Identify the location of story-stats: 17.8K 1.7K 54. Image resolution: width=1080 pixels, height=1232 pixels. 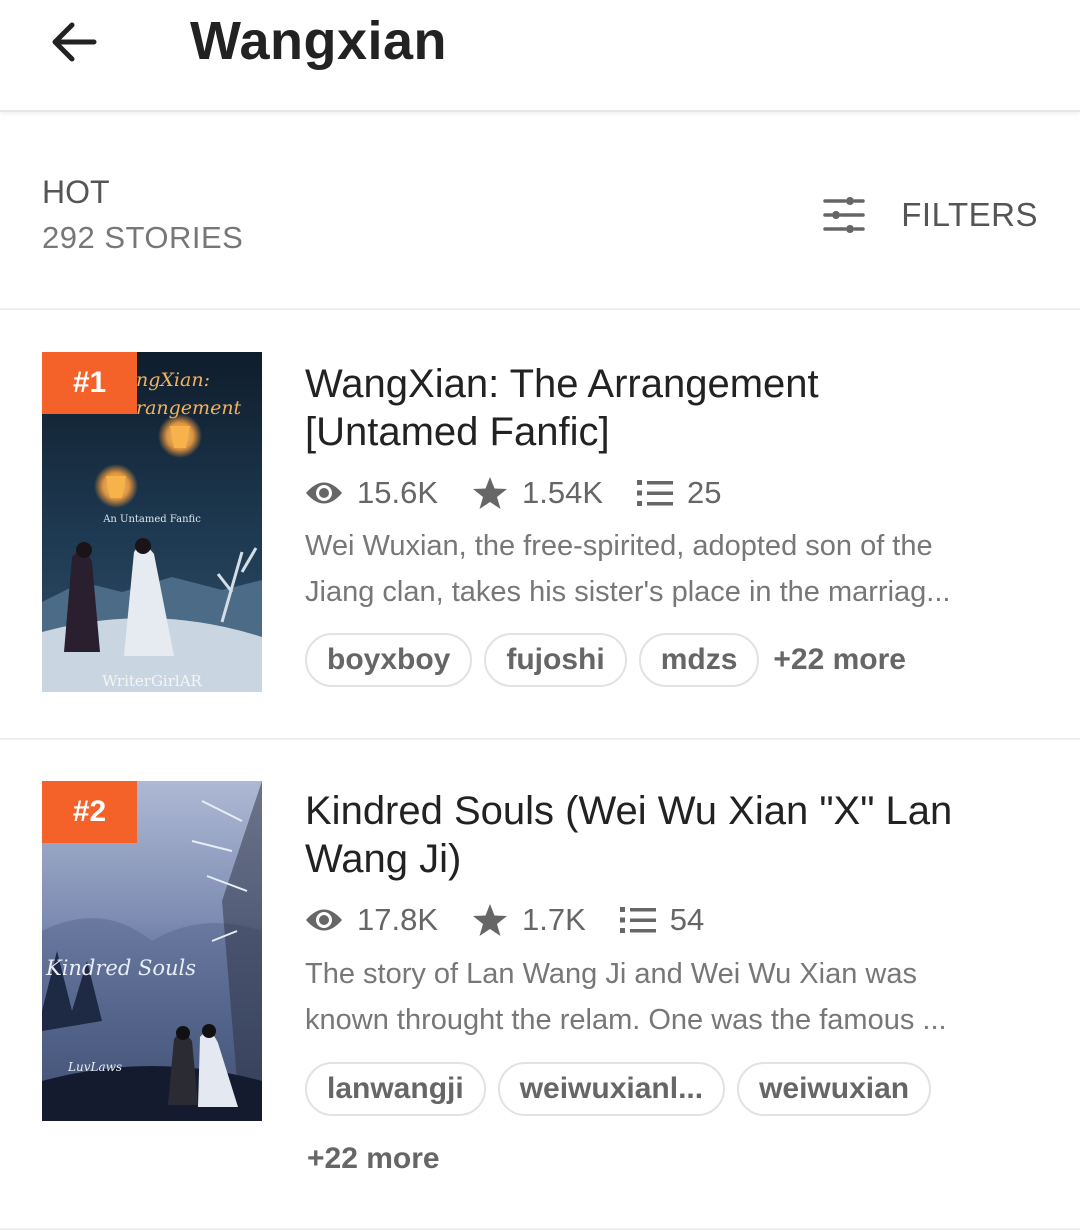
(521, 920).